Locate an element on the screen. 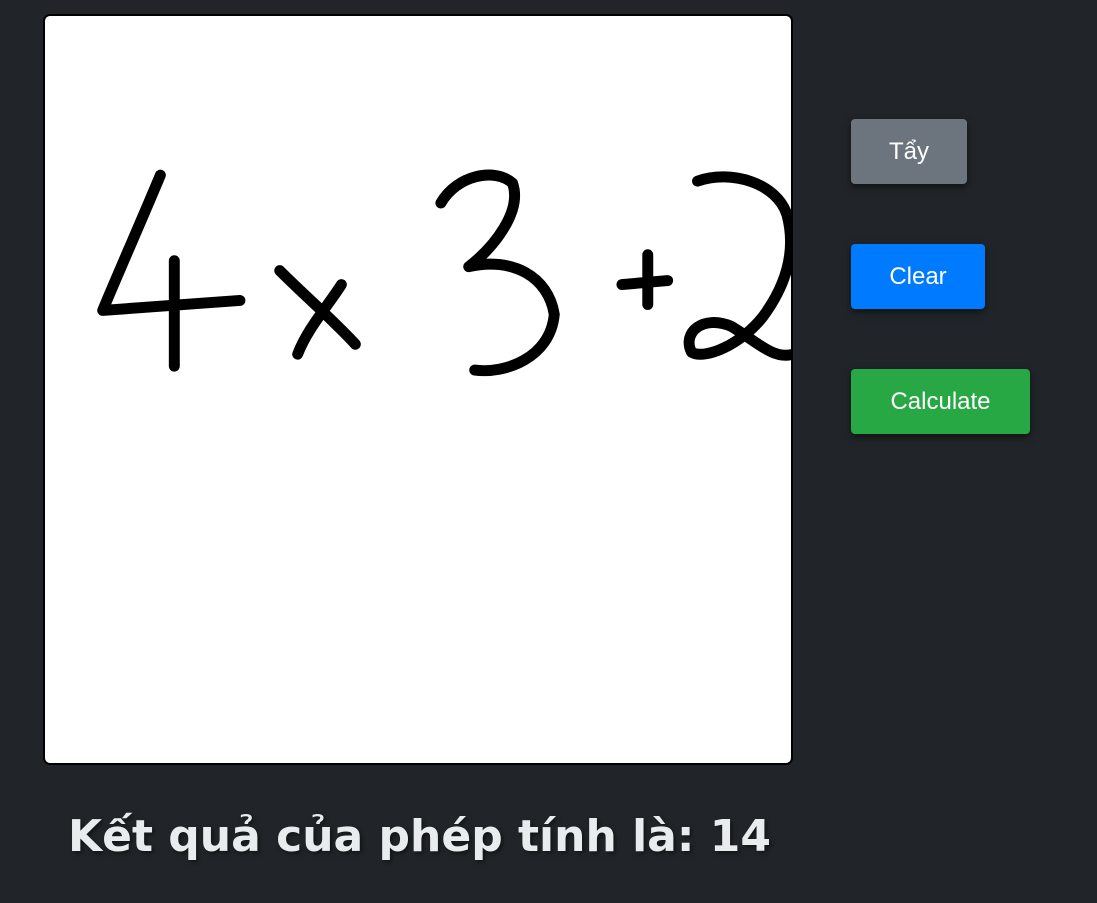  erase-button: Tẩy is located at coordinates (909, 151).